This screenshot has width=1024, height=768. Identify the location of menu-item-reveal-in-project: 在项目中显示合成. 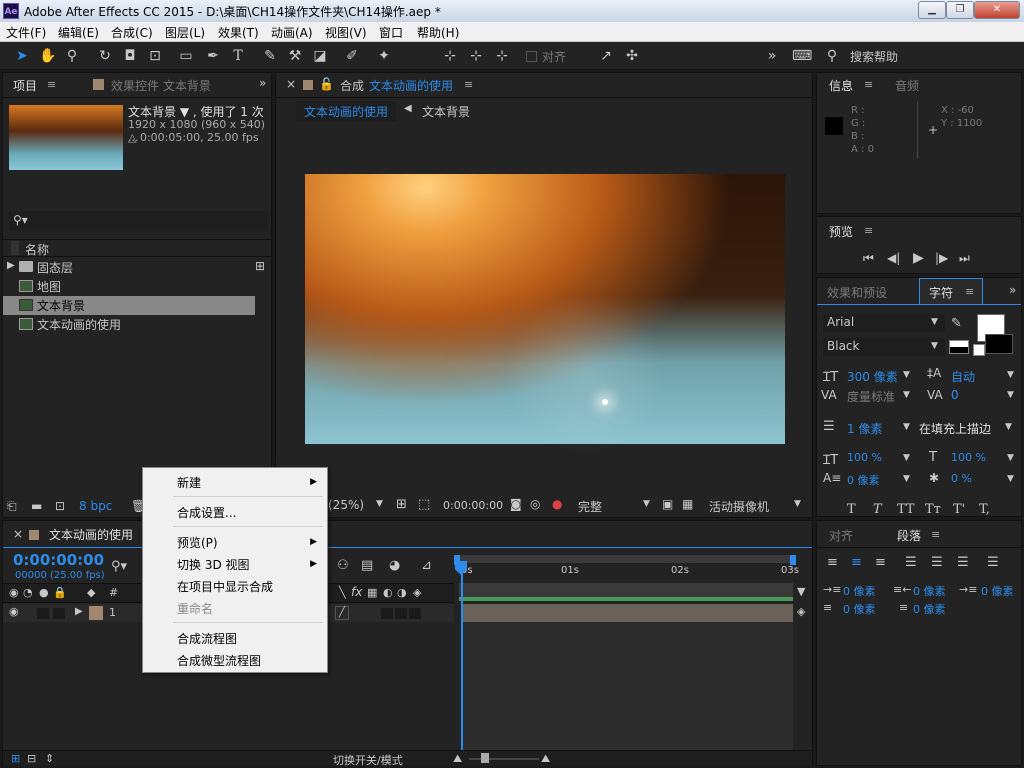
(225, 586).